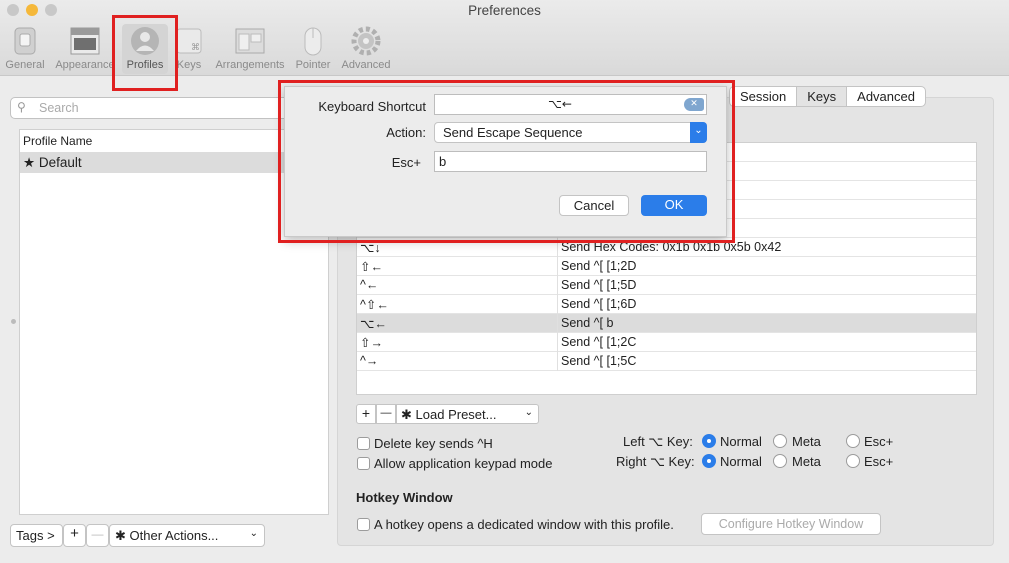 The image size is (1009, 563). Describe the element at coordinates (587, 323) in the screenshot. I see `mapping-action: Send ^[ b` at that location.